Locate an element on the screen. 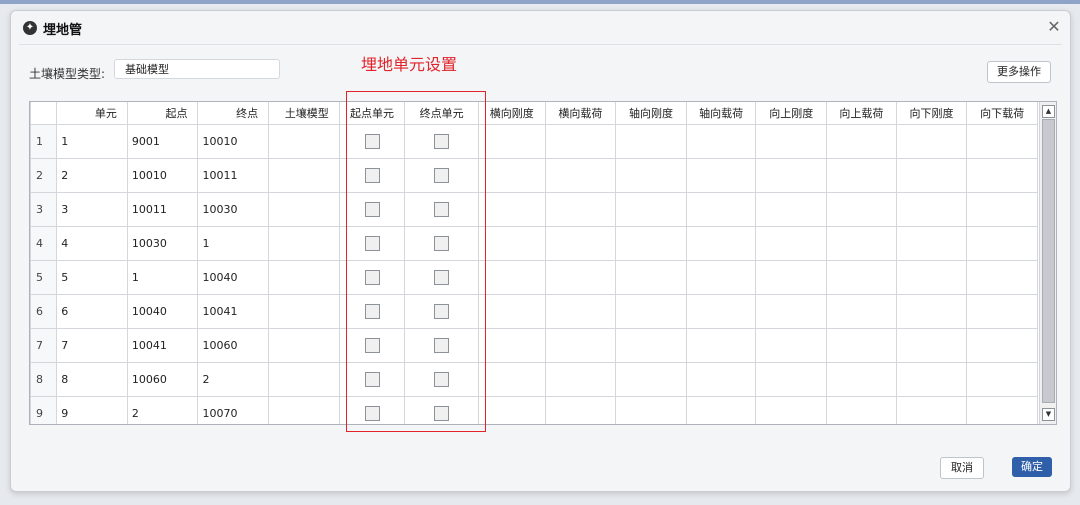 The height and width of the screenshot is (505, 1080). column-header: 起点单元 is located at coordinates (372, 113).